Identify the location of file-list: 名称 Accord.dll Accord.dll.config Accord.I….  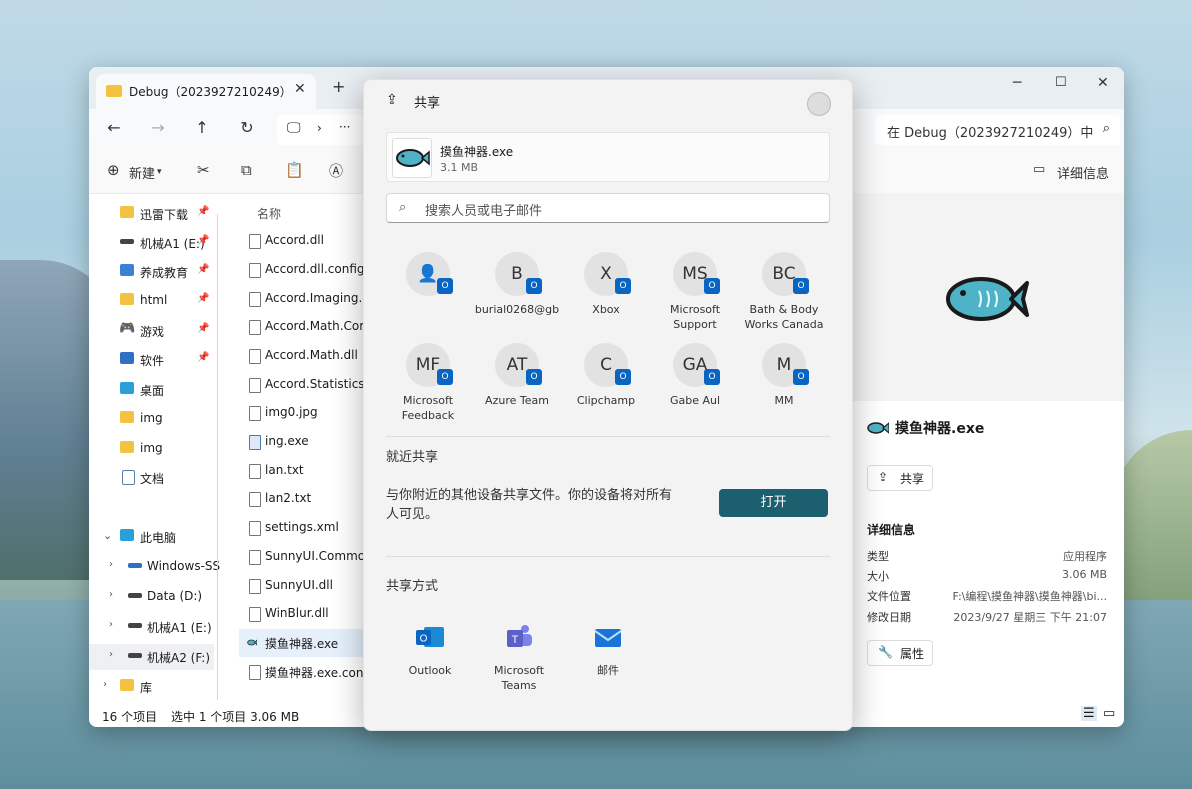
(301, 450).